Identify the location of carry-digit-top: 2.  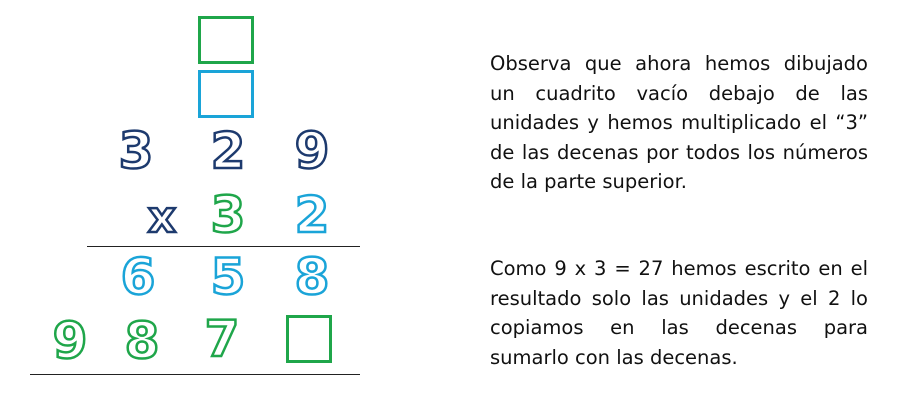
(225, 40).